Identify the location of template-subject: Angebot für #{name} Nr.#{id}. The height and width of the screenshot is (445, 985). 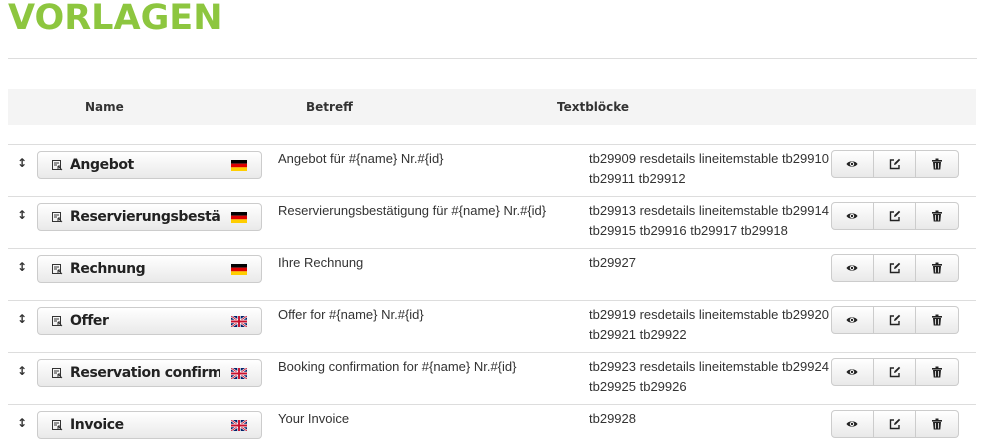
(361, 158).